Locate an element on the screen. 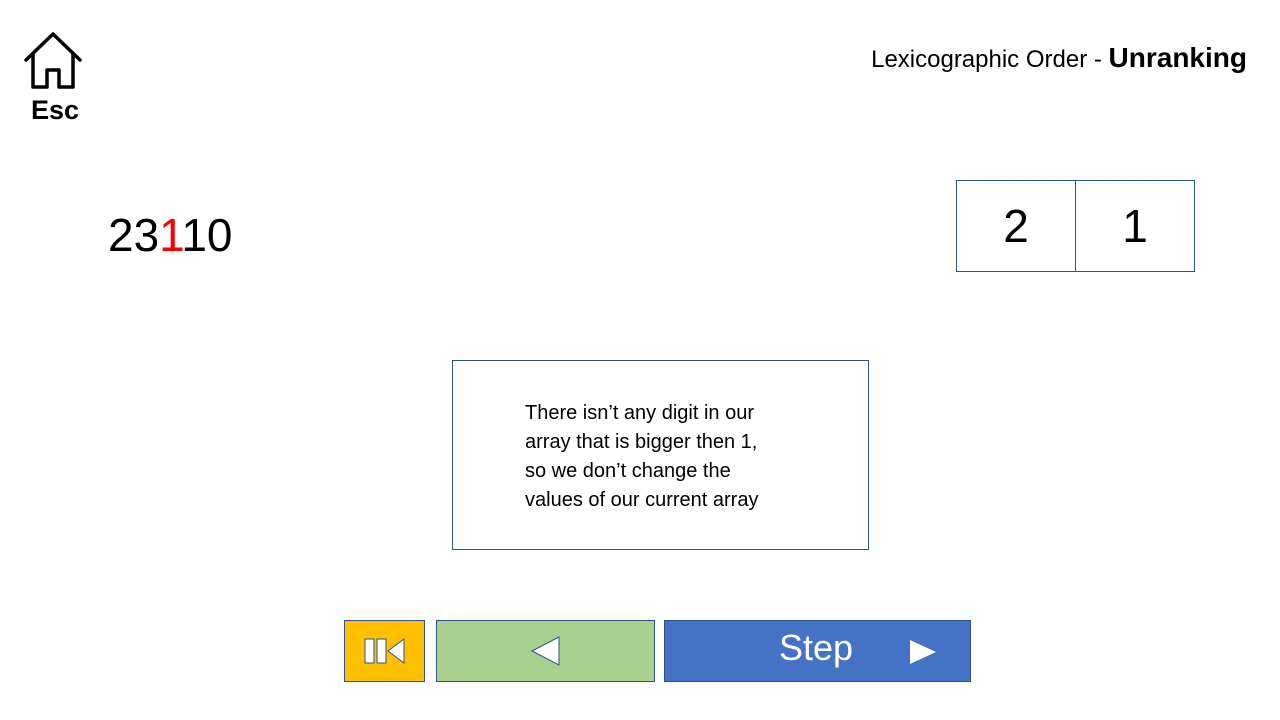  number-highlight-digit: 1 is located at coordinates (170, 235).